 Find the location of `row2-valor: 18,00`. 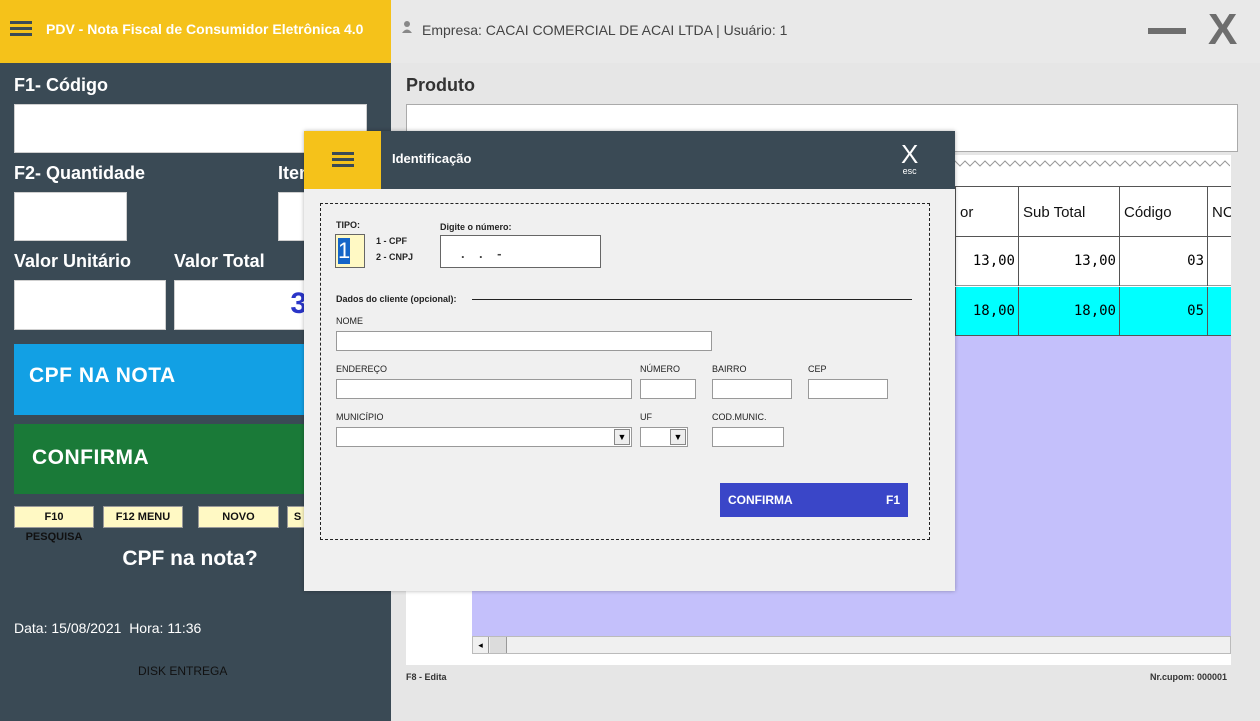

row2-valor: 18,00 is located at coordinates (987, 311).